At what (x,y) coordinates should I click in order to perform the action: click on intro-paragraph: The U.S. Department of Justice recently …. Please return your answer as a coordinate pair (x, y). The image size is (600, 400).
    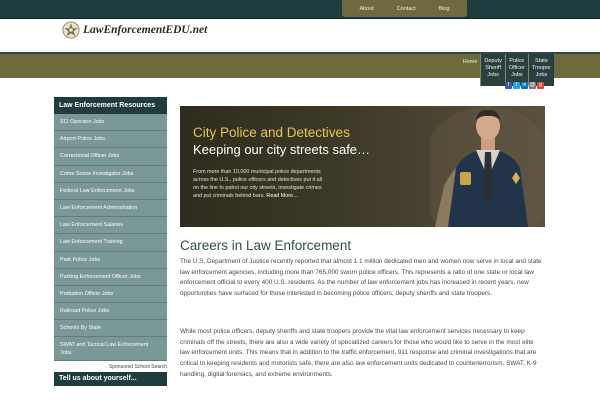
    Looking at the image, I should click on (361, 278).